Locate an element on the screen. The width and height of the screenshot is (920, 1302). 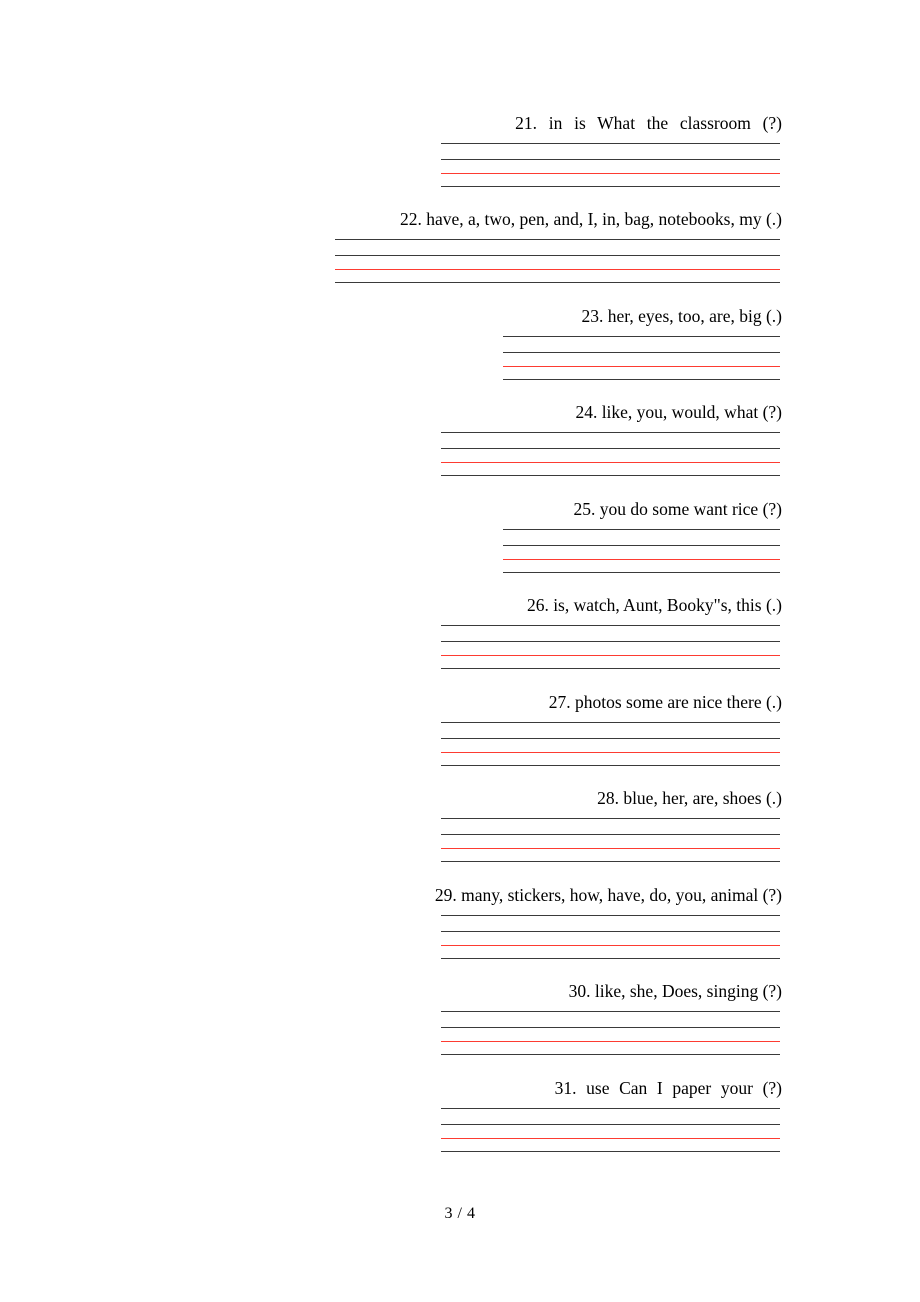
question-text: 25. you do some want rice (?) is located at coordinates (677, 509).